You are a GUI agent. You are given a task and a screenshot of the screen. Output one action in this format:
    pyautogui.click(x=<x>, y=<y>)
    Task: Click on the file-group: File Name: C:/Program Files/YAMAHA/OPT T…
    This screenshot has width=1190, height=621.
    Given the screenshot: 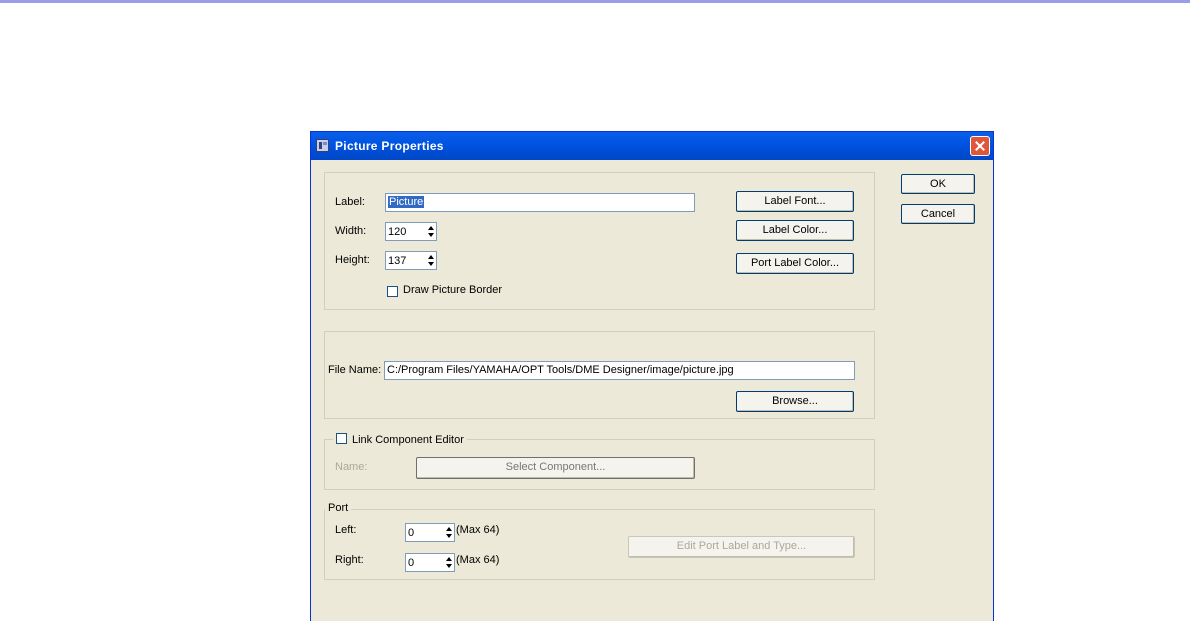 What is the action you would take?
    pyautogui.click(x=599, y=375)
    